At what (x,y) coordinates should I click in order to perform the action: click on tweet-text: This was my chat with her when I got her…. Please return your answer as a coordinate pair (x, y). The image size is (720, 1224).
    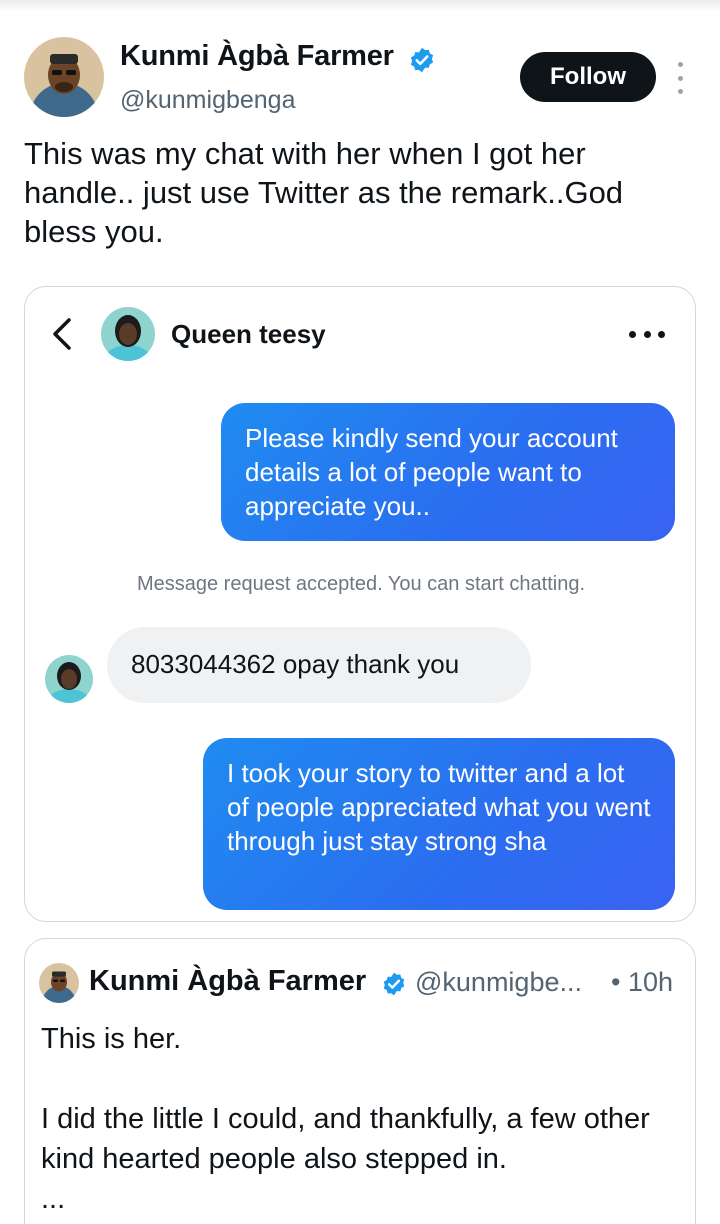
    Looking at the image, I should click on (324, 192).